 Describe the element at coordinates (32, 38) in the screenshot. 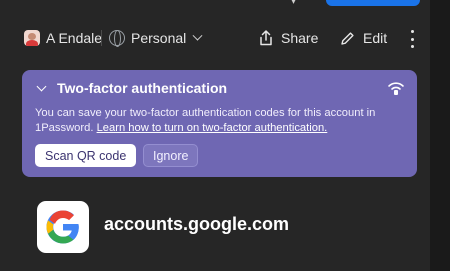

I see `avatar` at that location.